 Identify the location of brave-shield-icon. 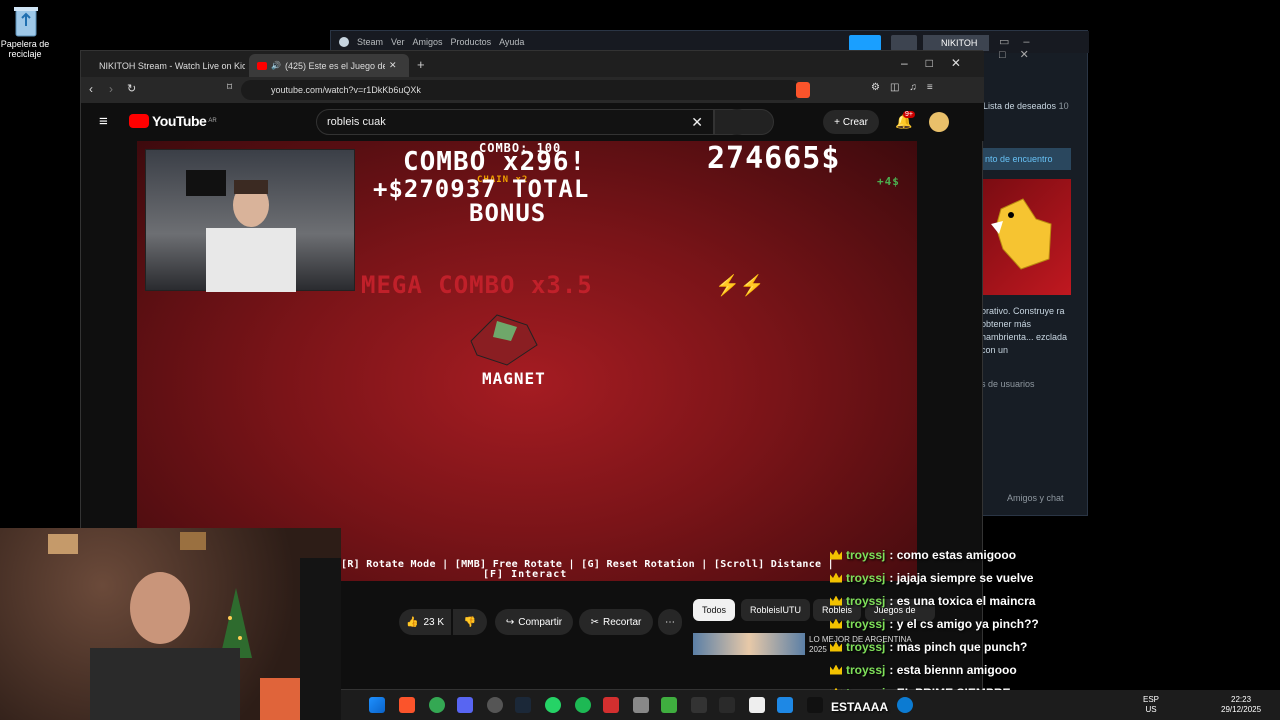
(803, 90).